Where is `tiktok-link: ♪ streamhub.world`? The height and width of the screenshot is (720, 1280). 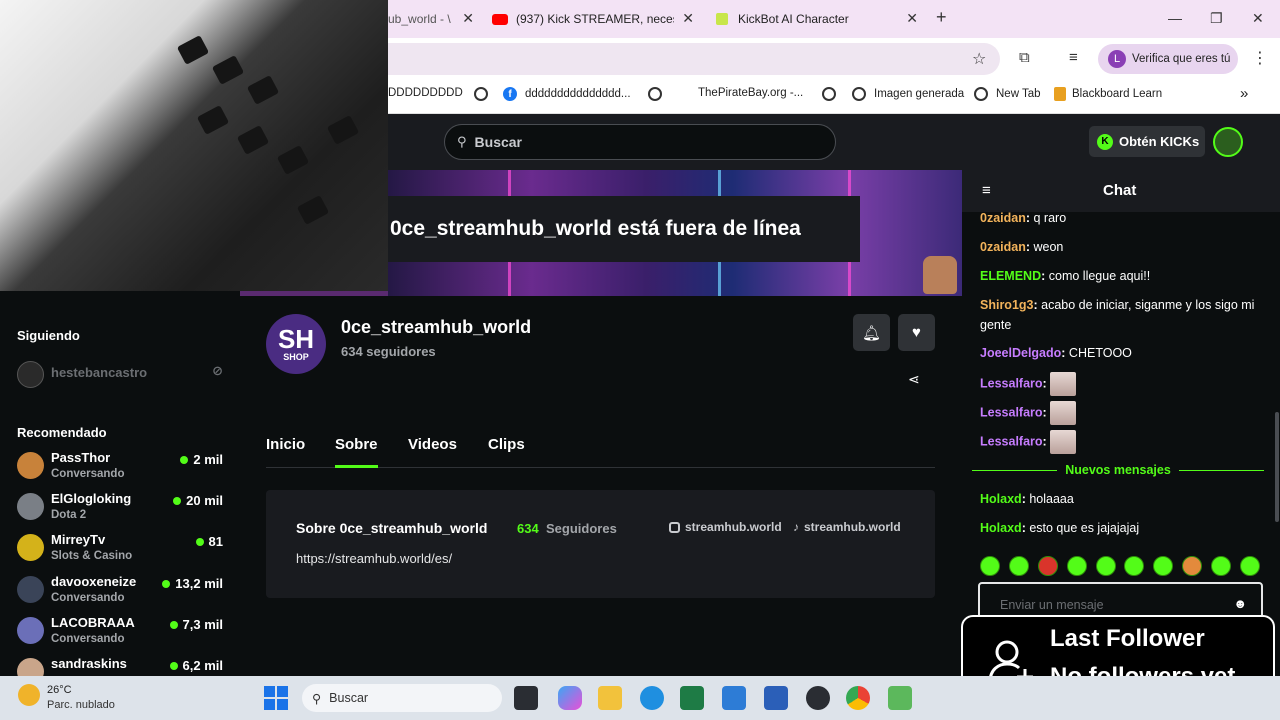
tiktok-link: ♪ streamhub.world is located at coordinates (847, 527).